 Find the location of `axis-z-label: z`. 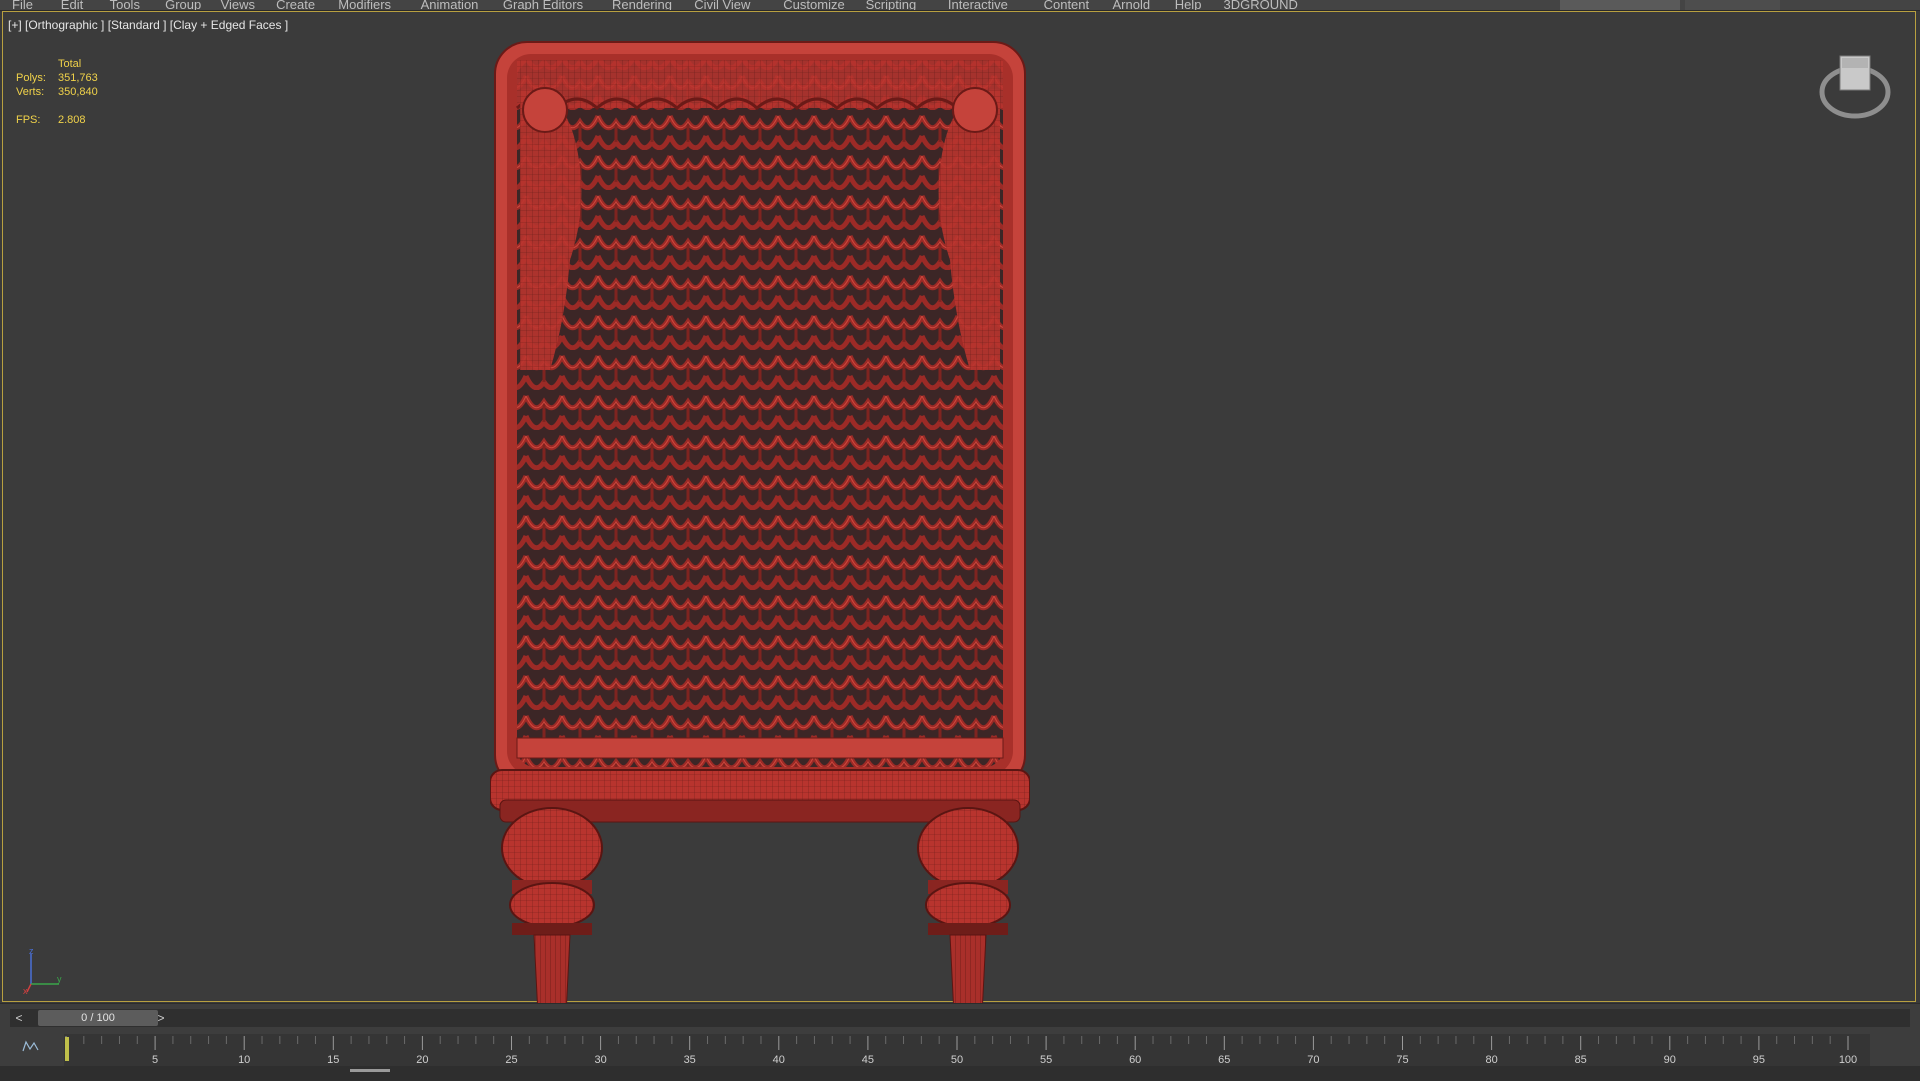

axis-z-label: z is located at coordinates (31, 952).